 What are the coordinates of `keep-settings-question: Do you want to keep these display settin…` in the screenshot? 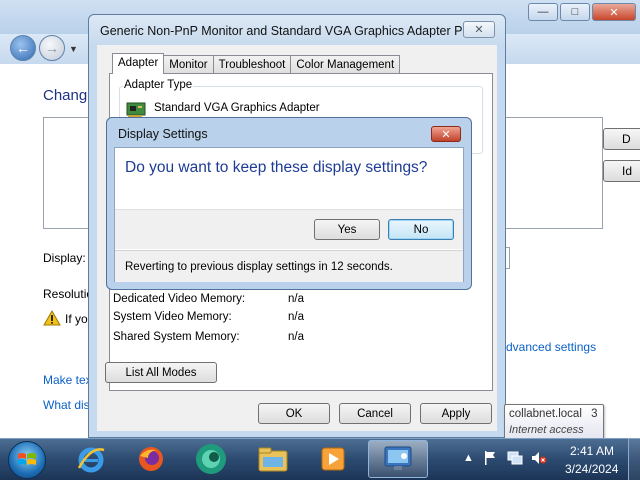 It's located at (276, 167).